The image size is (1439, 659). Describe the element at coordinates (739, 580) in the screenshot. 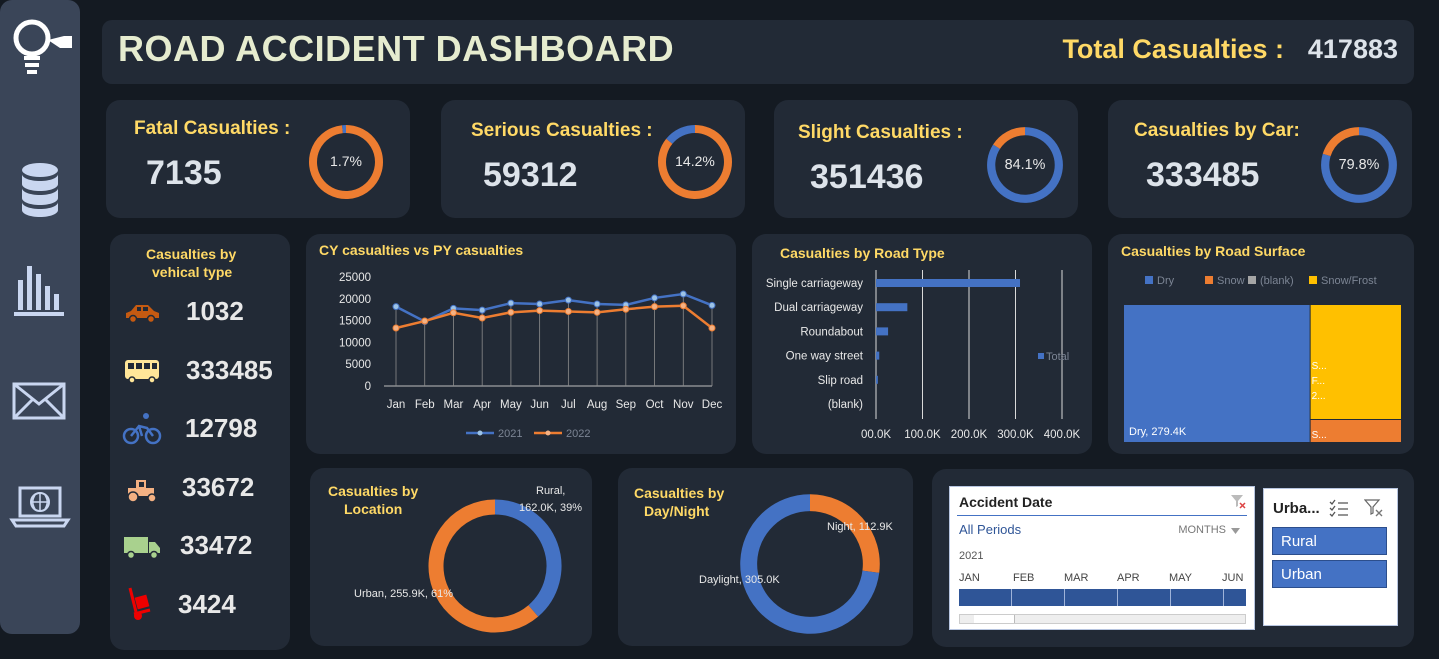

I see `daylight-label: Daylight, 305.0K` at that location.